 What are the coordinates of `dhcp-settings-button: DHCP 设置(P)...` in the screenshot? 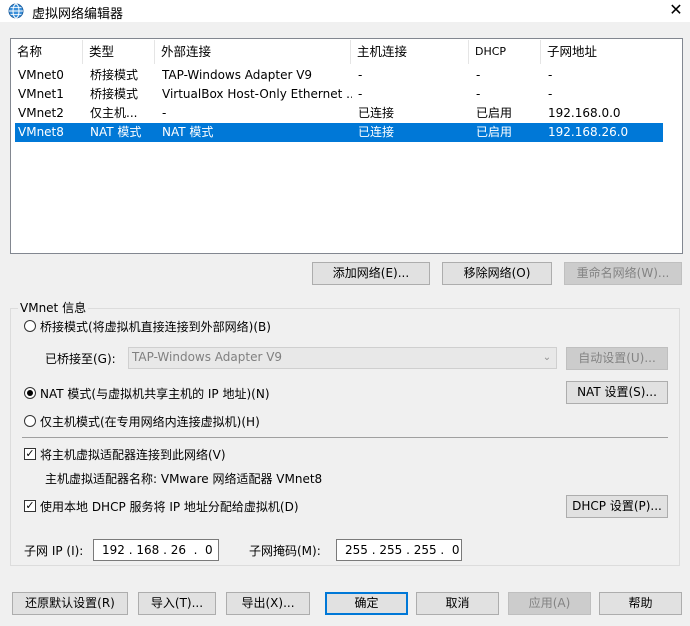 It's located at (617, 506).